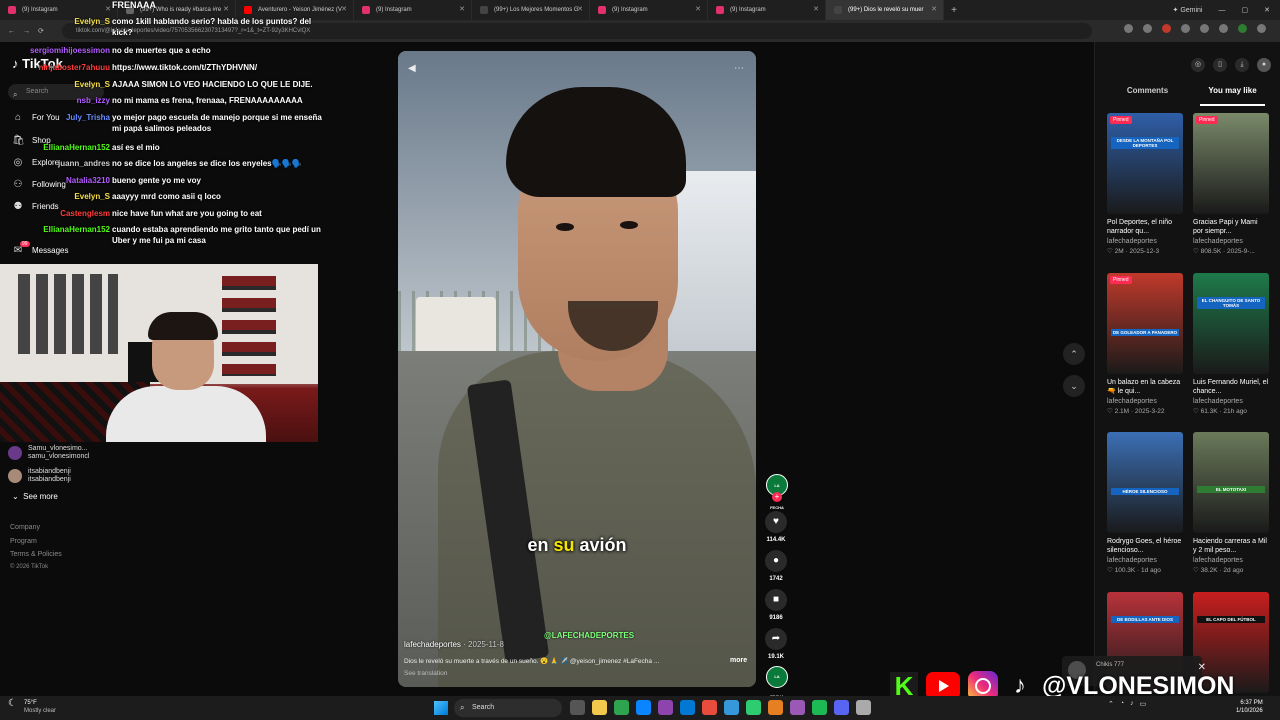  Describe the element at coordinates (1220, 65) in the screenshot. I see `phone-icon: ▯` at that location.